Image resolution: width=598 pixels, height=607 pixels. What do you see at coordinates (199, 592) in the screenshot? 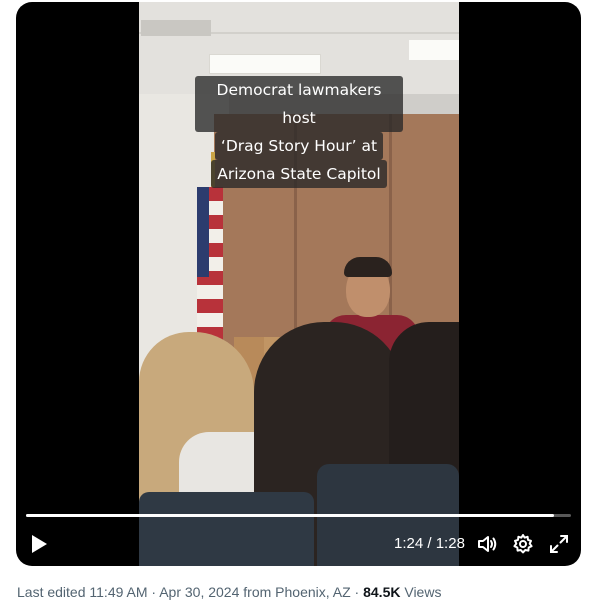
I see `post-date: Apr 30, 2024` at bounding box center [199, 592].